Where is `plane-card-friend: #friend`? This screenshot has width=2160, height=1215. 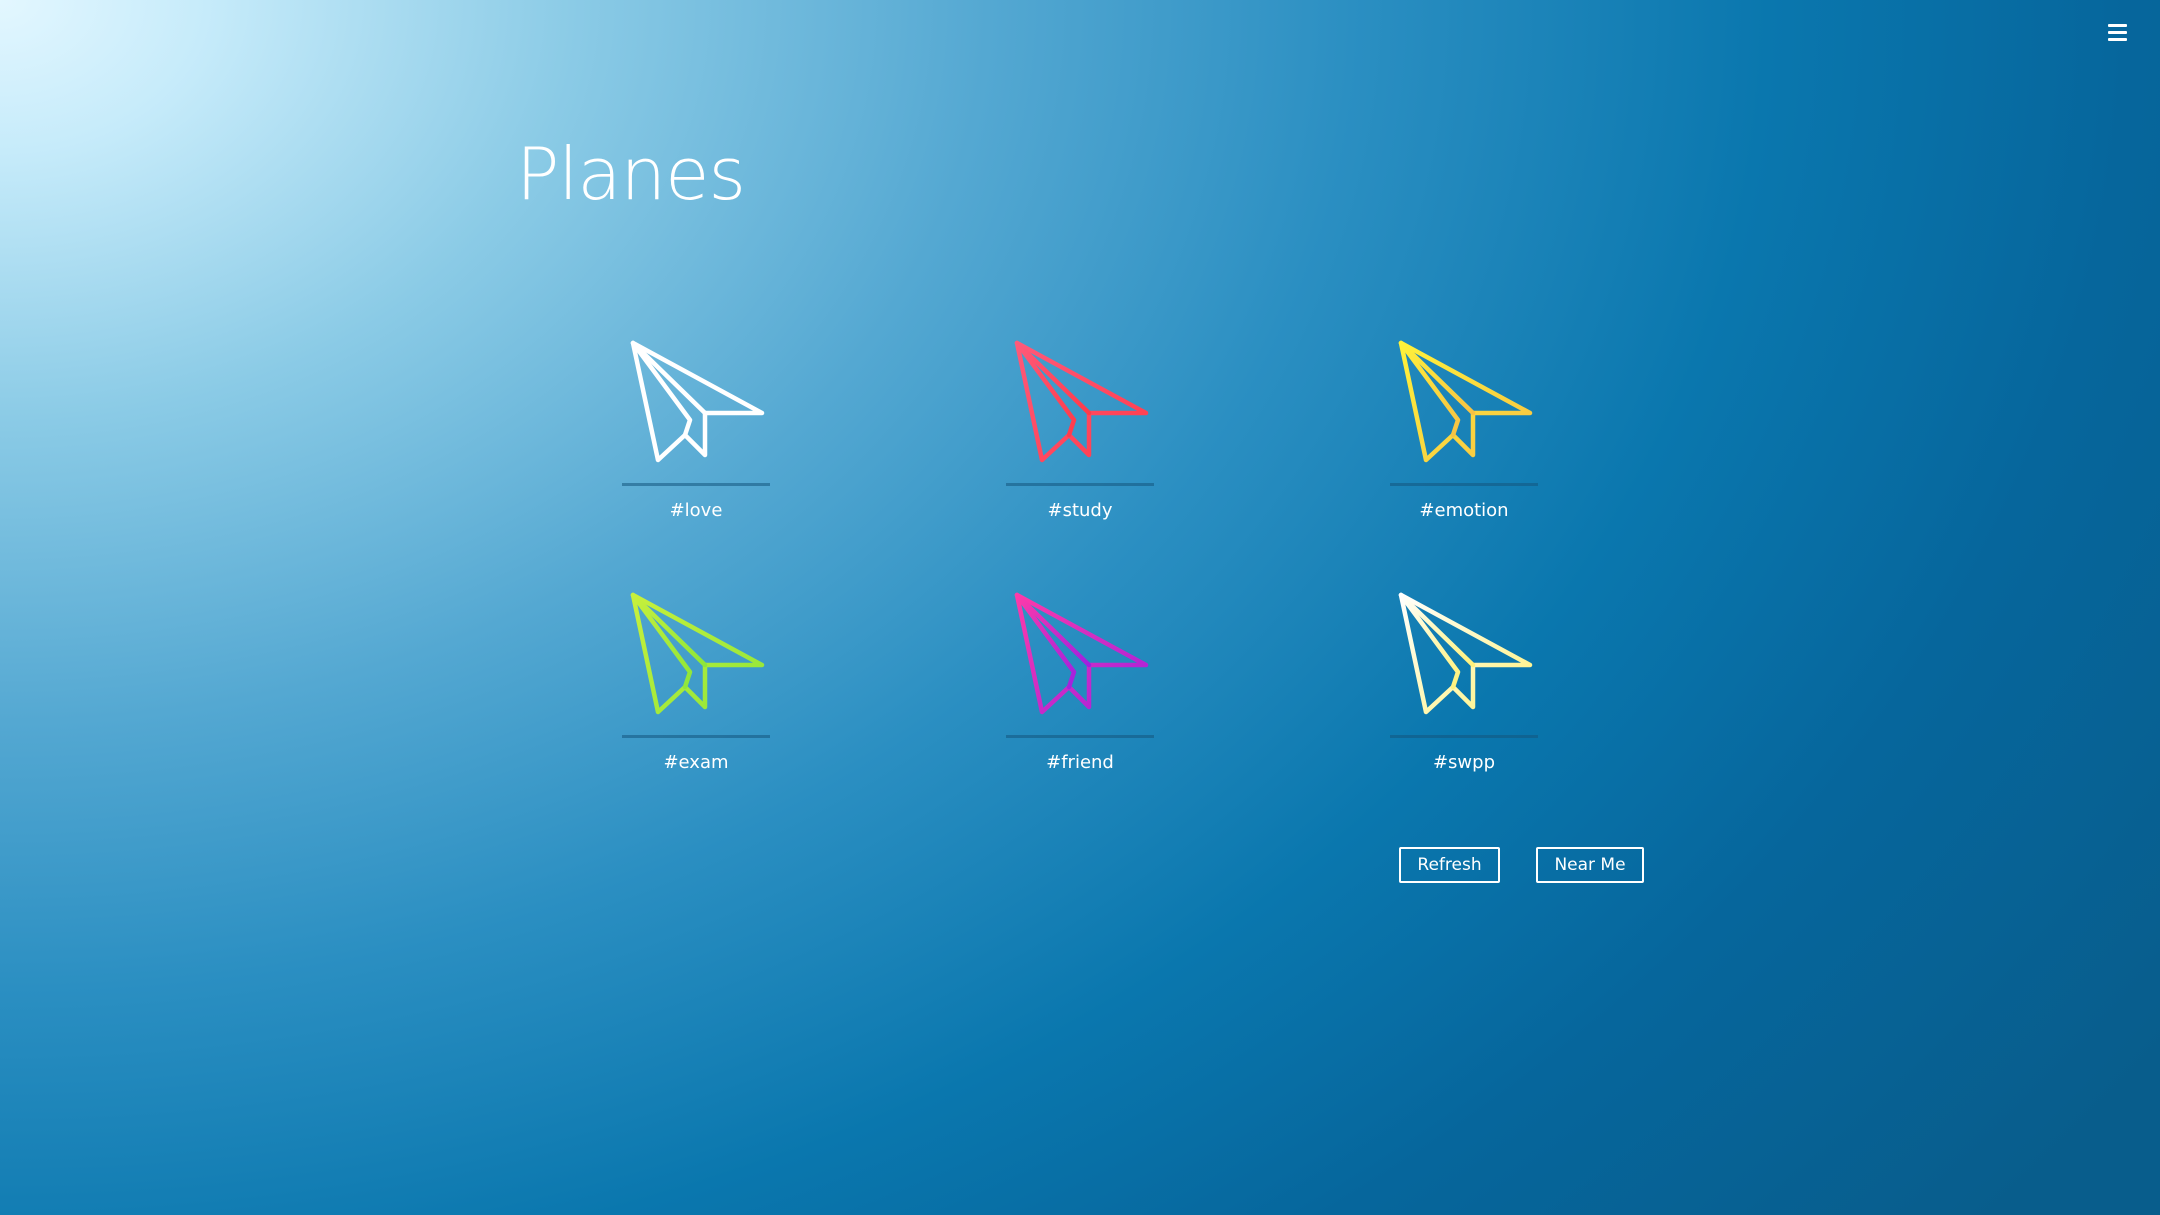
plane-card-friend: #friend is located at coordinates (1084, 692).